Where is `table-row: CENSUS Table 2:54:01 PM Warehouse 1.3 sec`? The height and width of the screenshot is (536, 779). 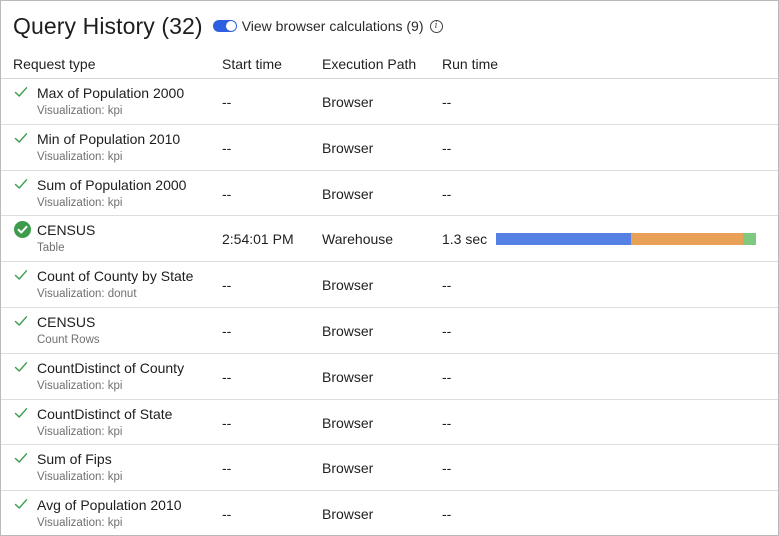
table-row: CENSUS Table 2:54:01 PM Warehouse 1.3 sec is located at coordinates (389, 239).